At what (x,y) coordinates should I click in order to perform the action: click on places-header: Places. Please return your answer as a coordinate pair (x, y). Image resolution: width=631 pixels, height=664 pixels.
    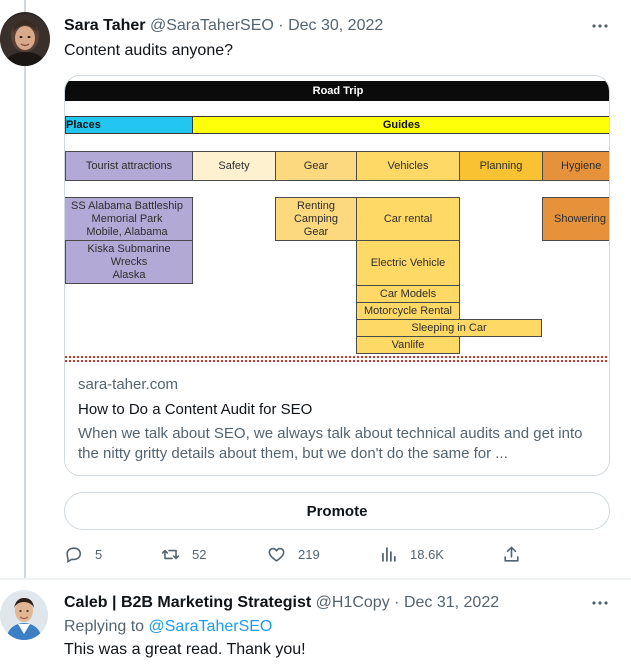
    Looking at the image, I should click on (129, 125).